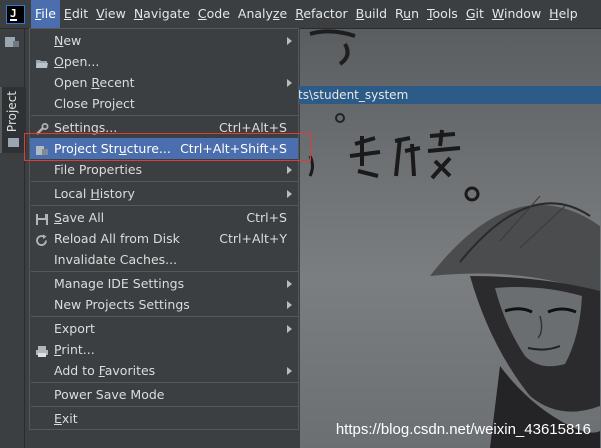 Image resolution: width=601 pixels, height=448 pixels. I want to click on intellij-logo-icon: J, so click(15, 14).